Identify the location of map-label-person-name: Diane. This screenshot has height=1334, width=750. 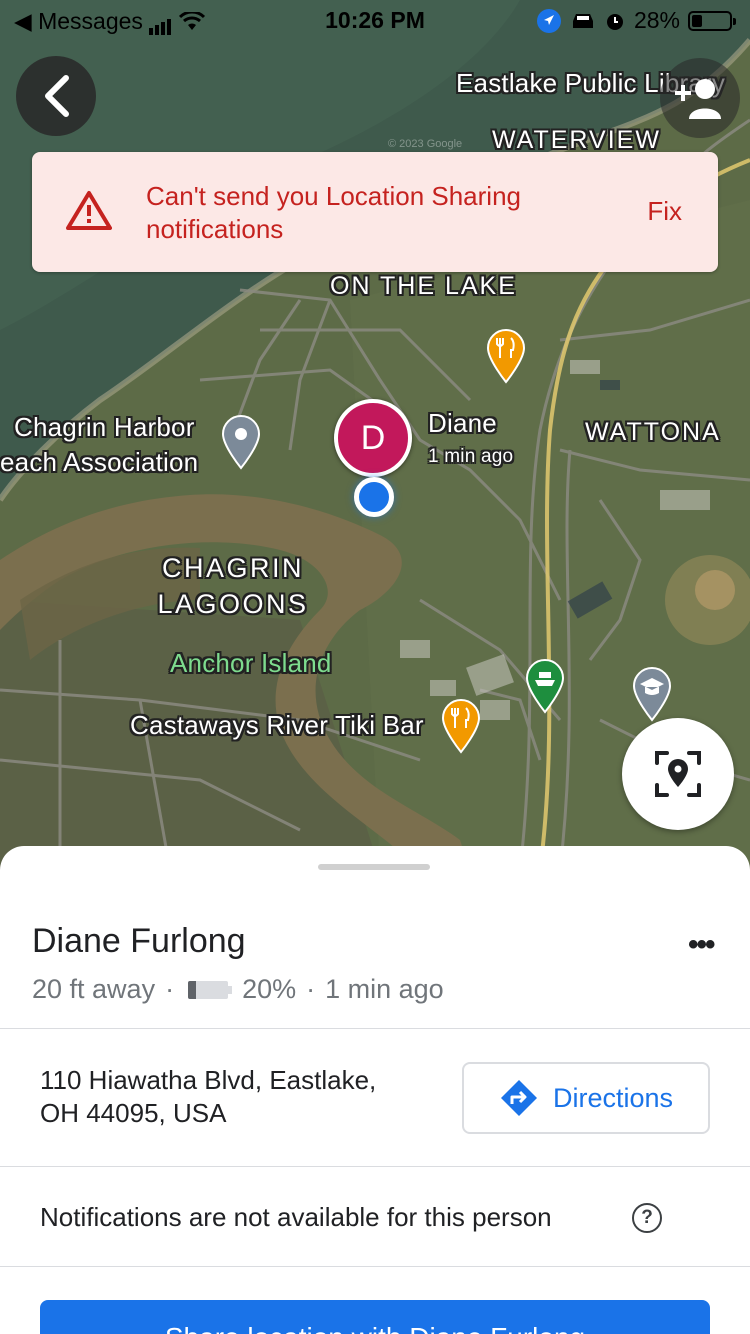
(462, 423).